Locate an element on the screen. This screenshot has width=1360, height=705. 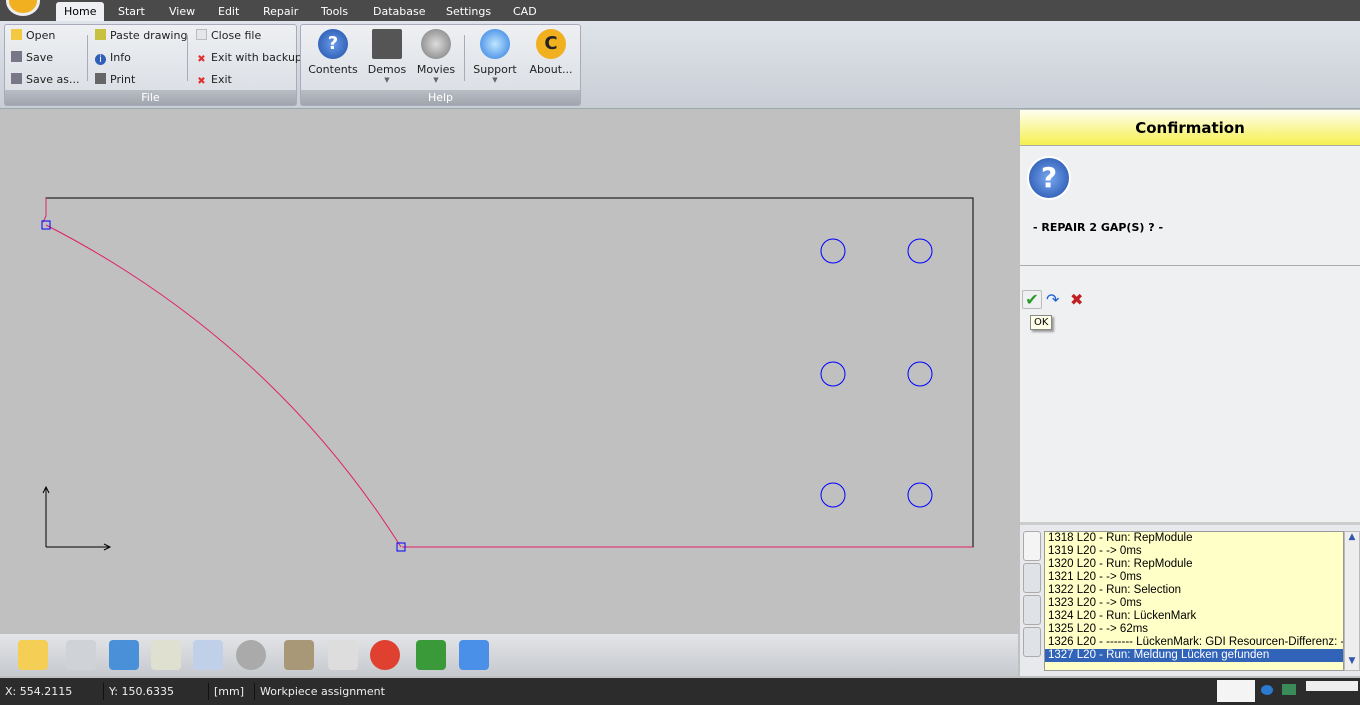
layer-icon is located at coordinates (1267, 690).